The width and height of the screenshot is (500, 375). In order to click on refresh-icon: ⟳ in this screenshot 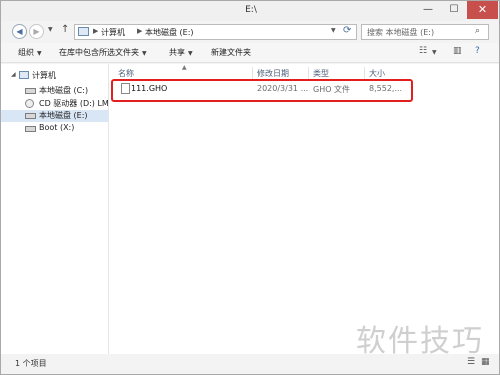, I will do `click(347, 30)`.